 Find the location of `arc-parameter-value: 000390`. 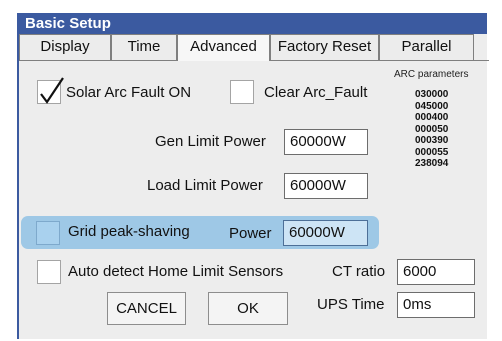

arc-parameter-value: 000390 is located at coordinates (432, 140).